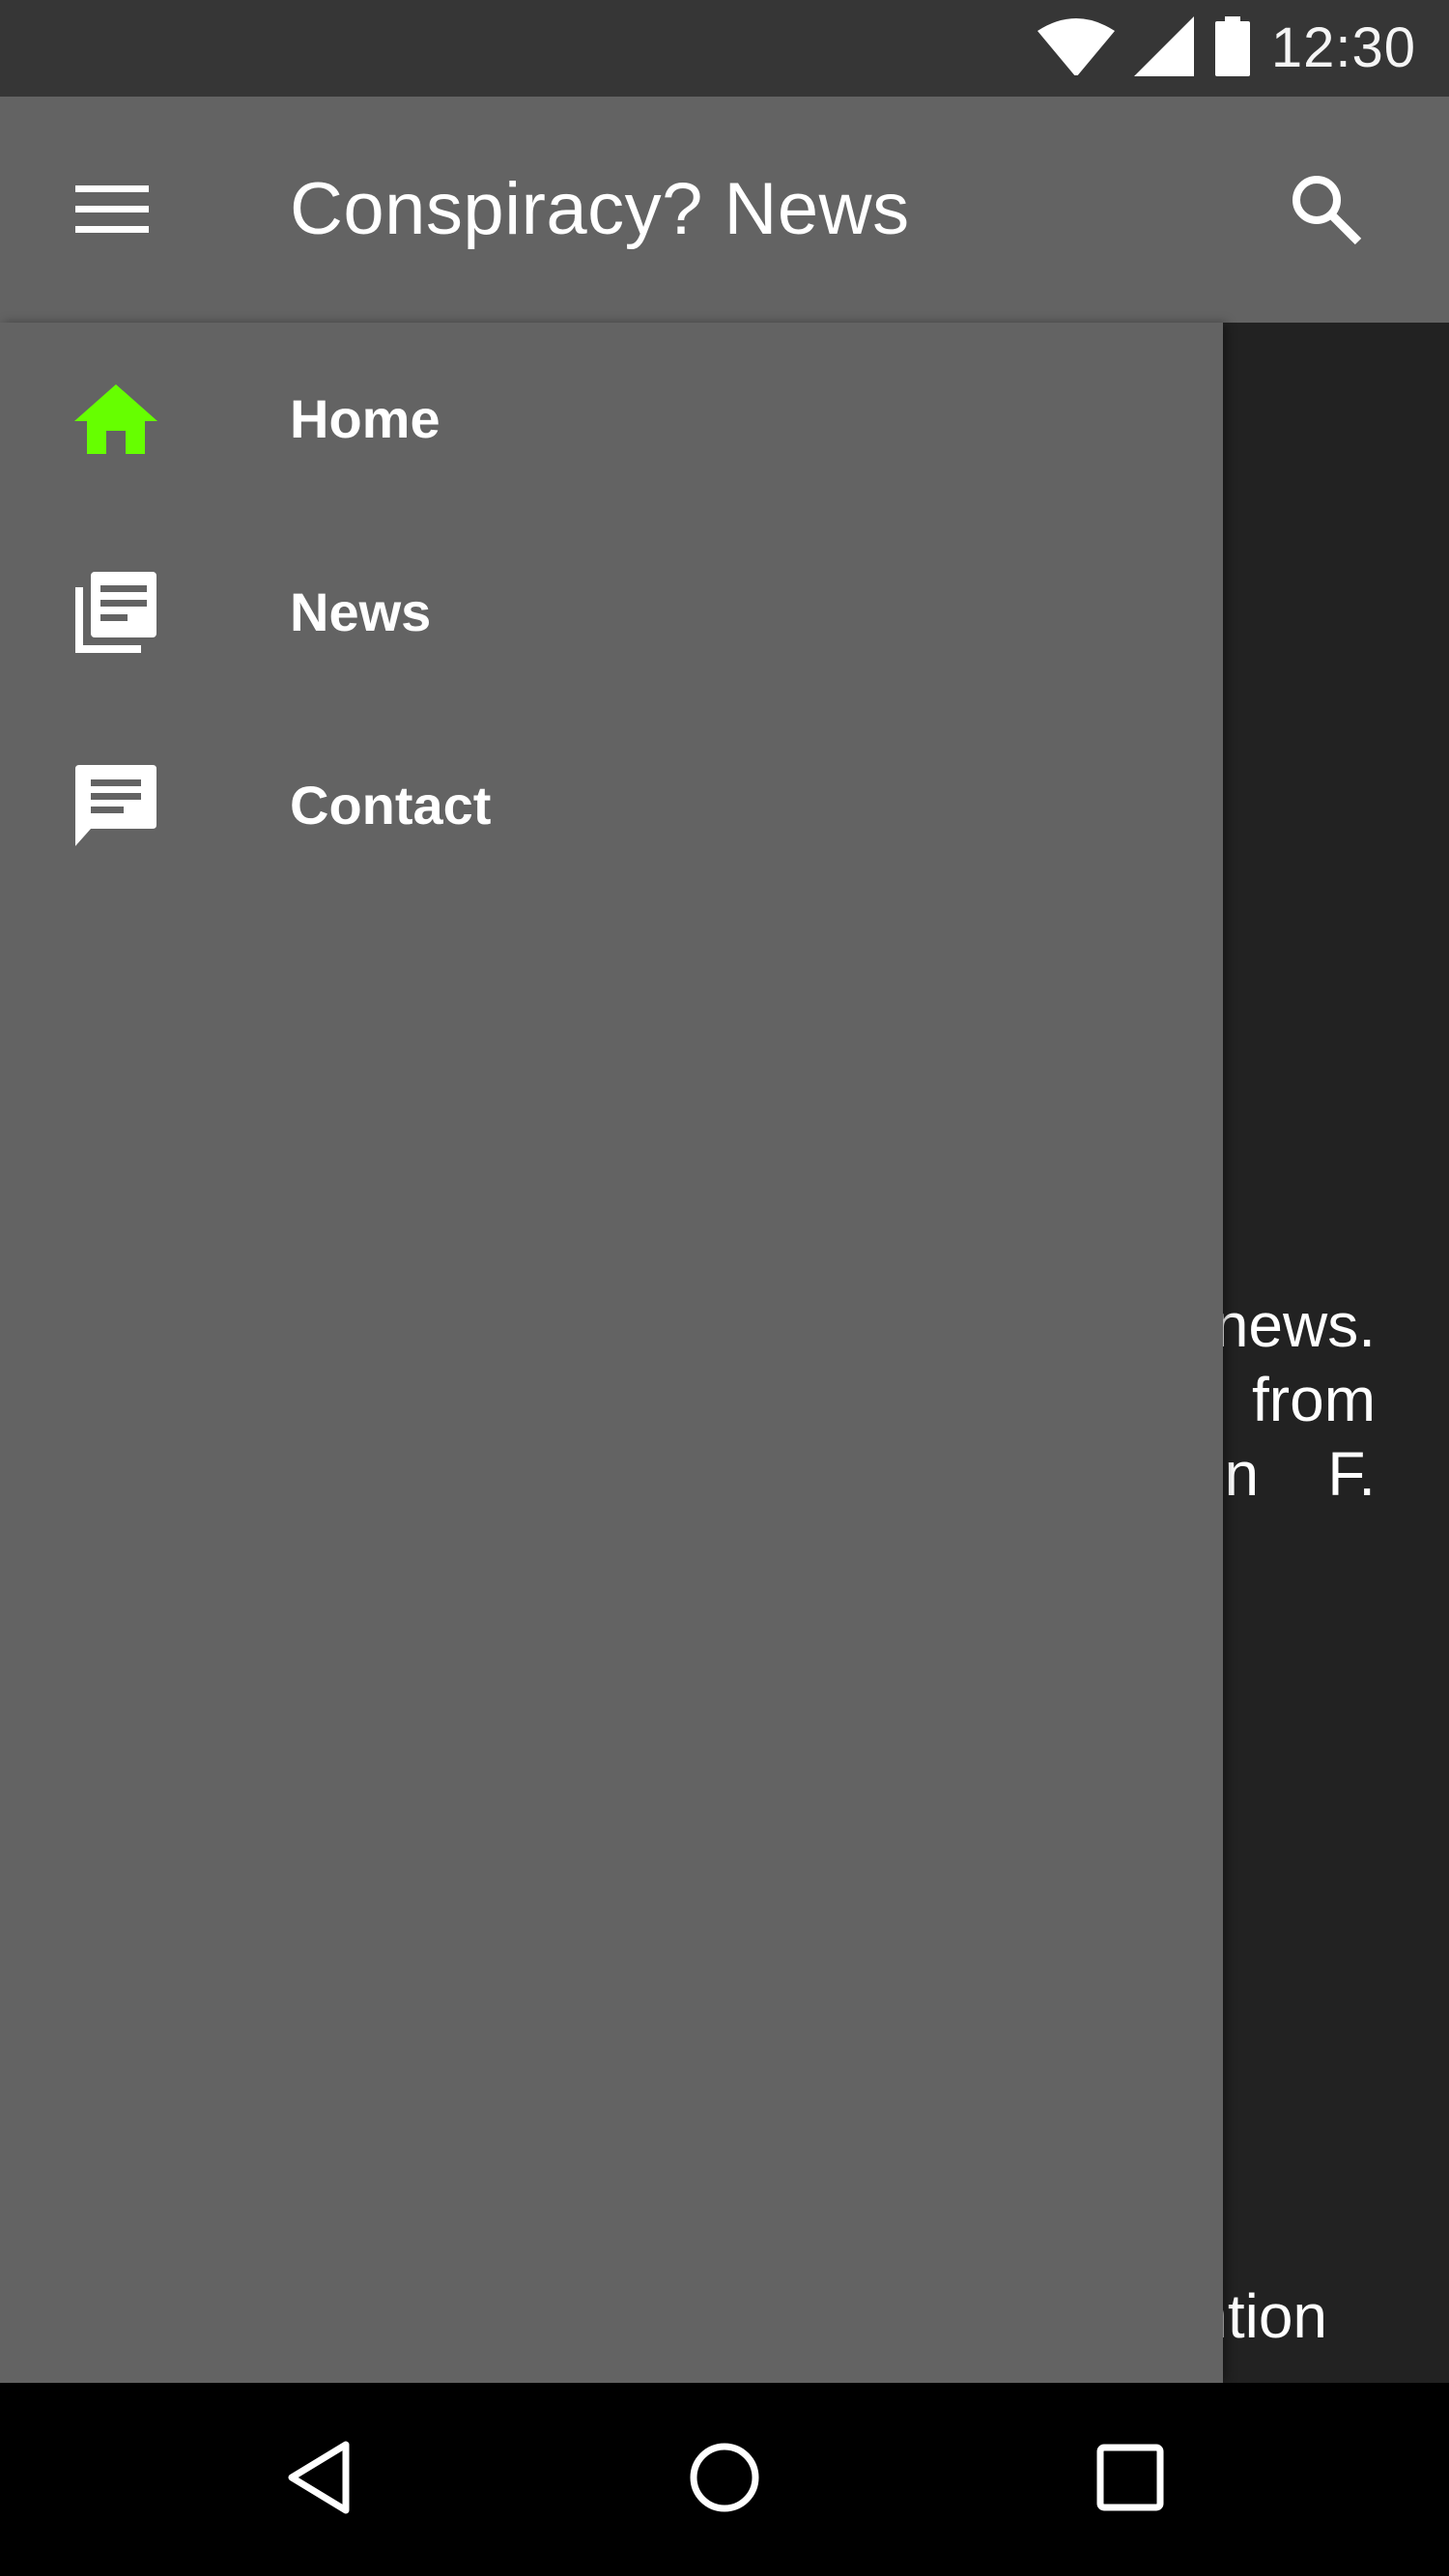 The width and height of the screenshot is (1449, 2576). I want to click on drawer-item-label: News, so click(361, 611).